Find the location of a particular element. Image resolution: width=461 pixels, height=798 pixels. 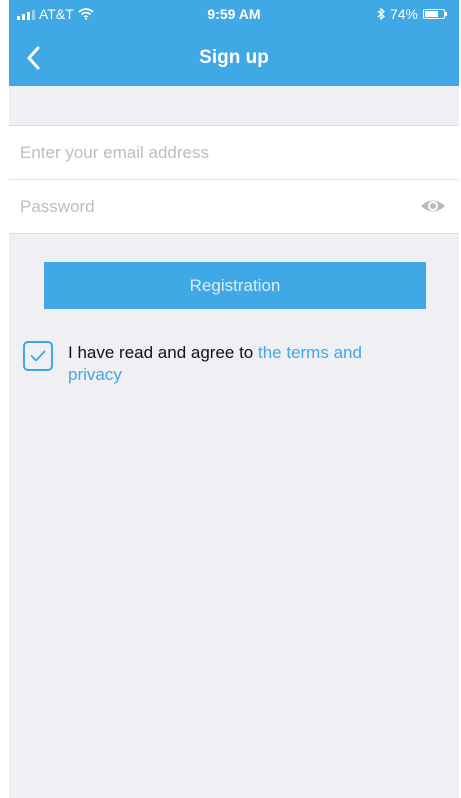

status-right: 74% is located at coordinates (412, 14).